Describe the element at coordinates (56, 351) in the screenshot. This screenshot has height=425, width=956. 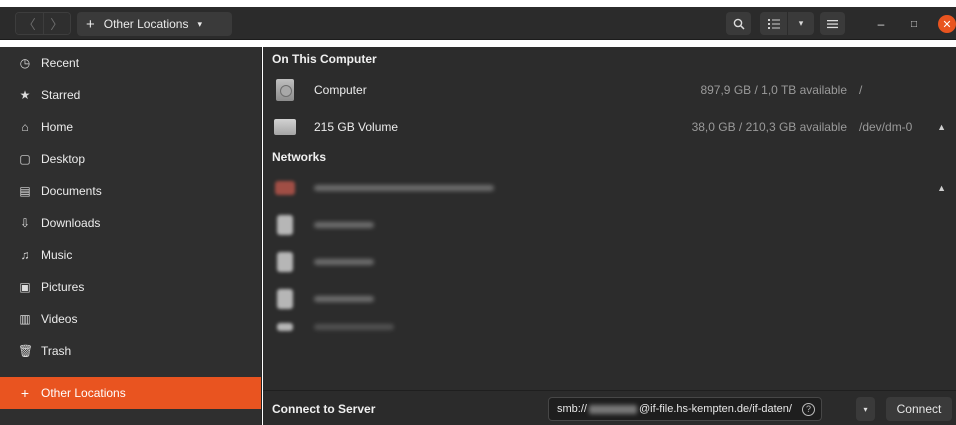
I see `sidebar-item-label: Trash` at that location.